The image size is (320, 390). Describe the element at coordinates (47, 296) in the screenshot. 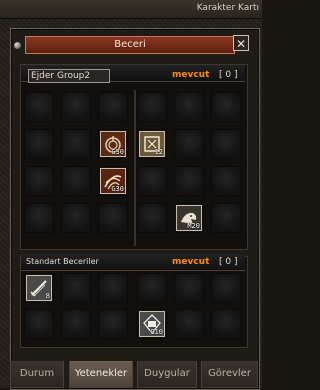

I see `skill-level: 8` at that location.